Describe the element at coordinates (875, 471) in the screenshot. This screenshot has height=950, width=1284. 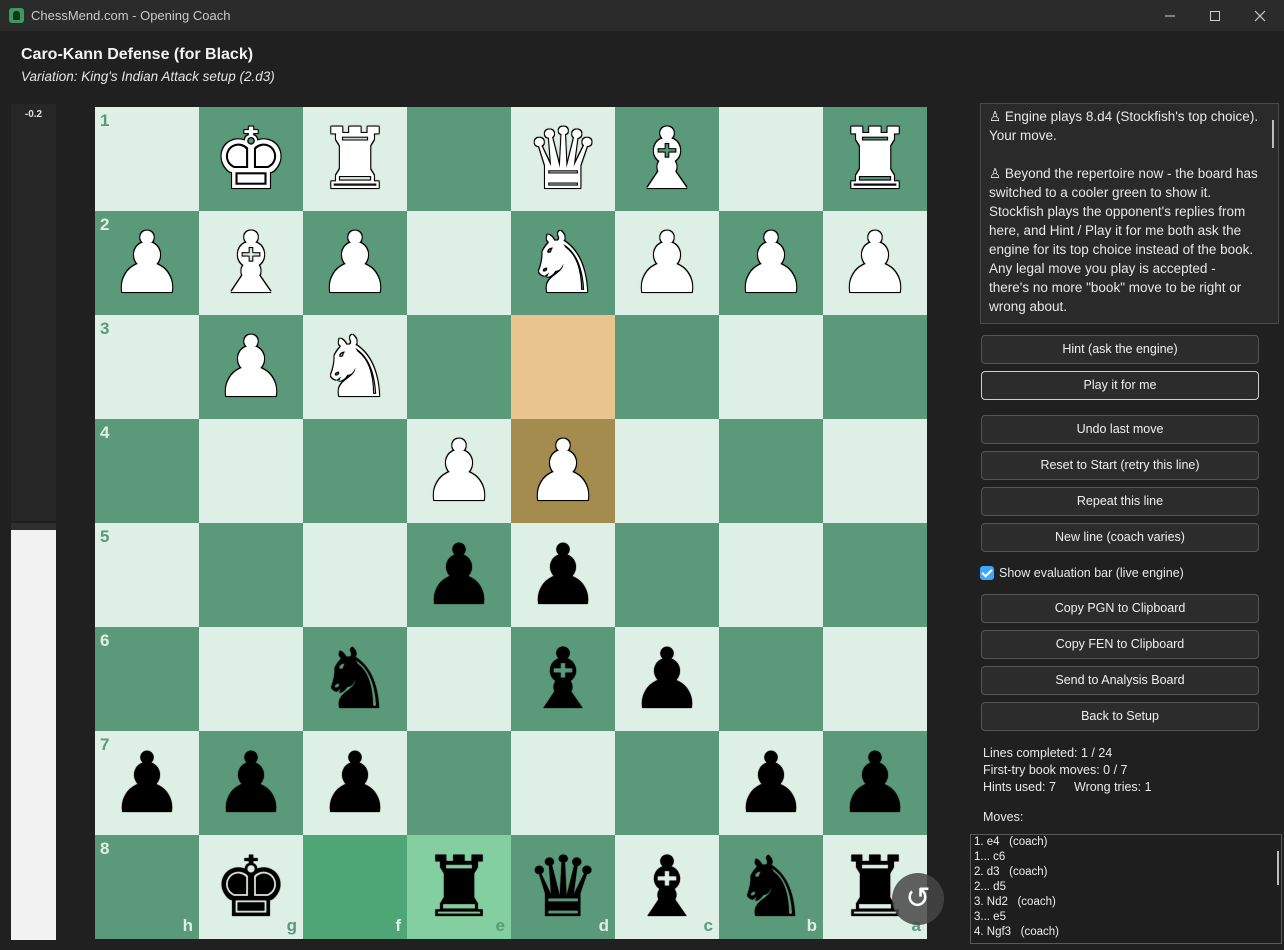
I see `square-a4` at that location.